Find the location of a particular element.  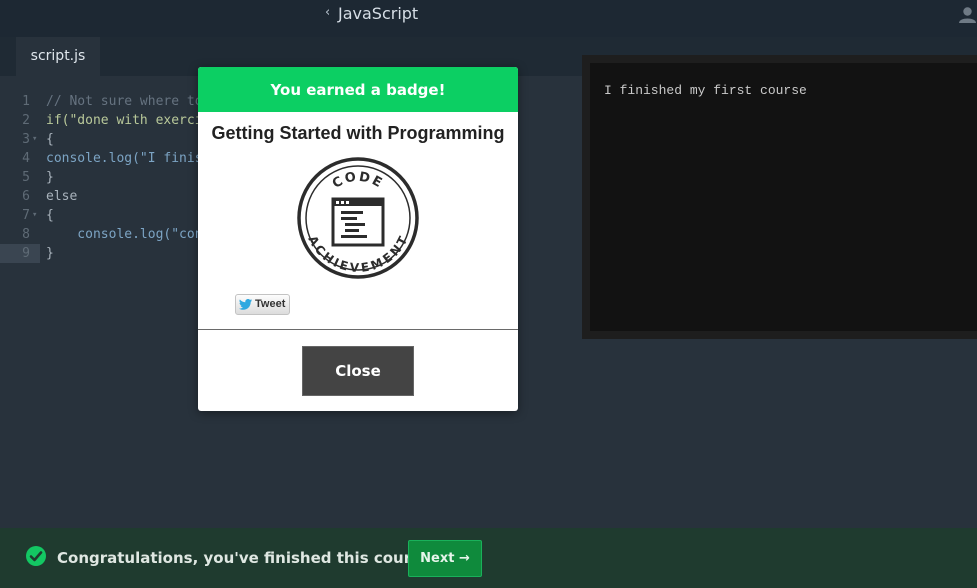

badge-title: Getting Started with Programming is located at coordinates (358, 133).